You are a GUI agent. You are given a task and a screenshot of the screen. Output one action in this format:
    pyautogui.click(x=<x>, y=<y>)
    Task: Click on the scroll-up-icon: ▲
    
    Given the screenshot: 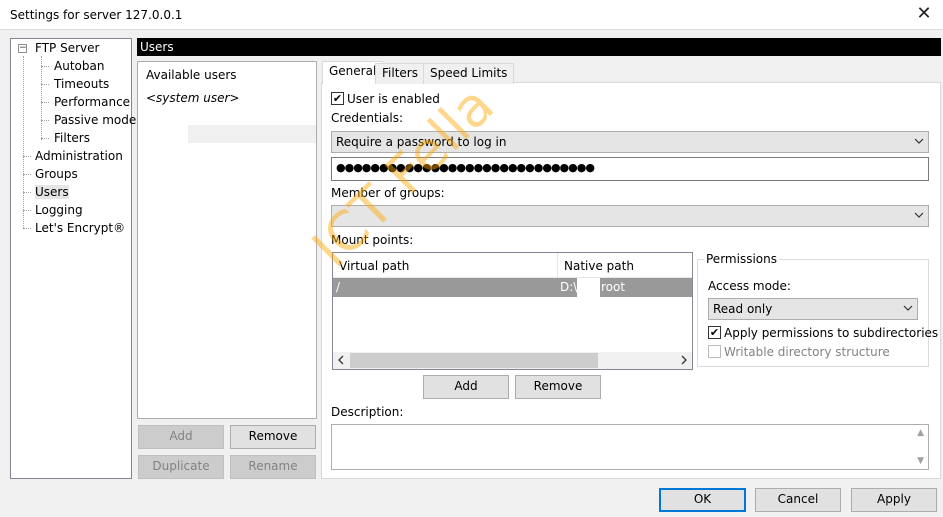 What is the action you would take?
    pyautogui.click(x=920, y=433)
    